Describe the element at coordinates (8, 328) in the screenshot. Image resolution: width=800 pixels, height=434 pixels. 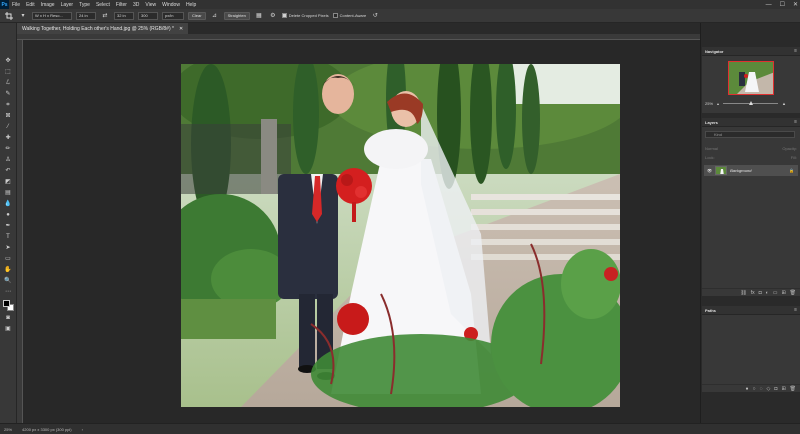
I see `screen-mode-icon: ▣` at that location.